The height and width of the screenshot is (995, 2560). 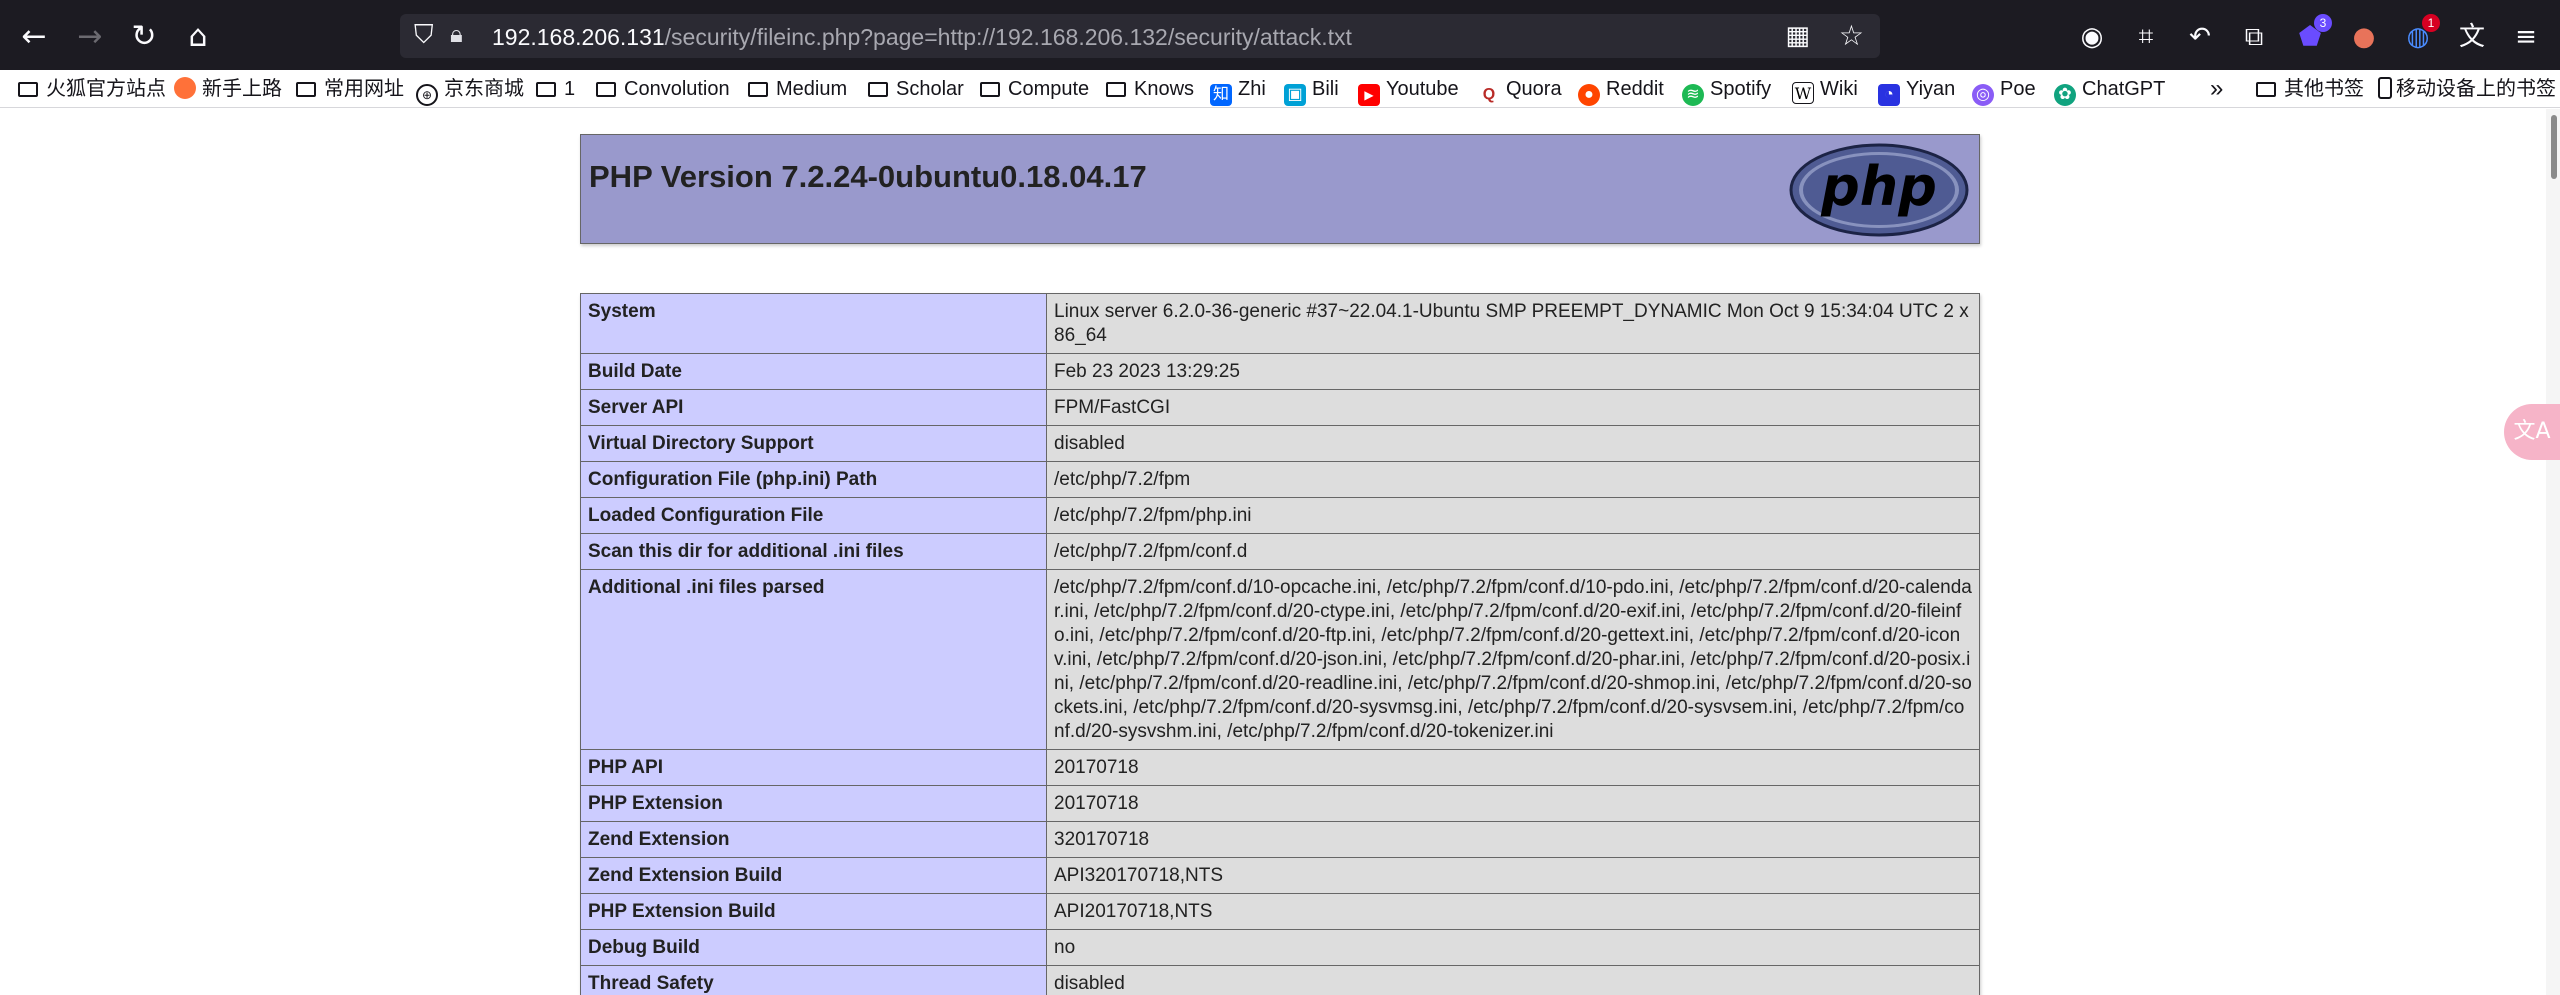 I want to click on bookmark-item: ▶ Youtube, so click(x=1408, y=90).